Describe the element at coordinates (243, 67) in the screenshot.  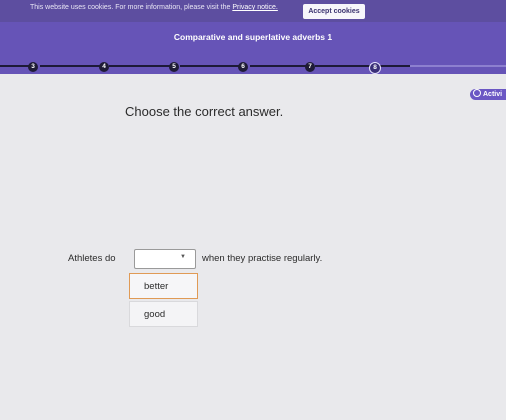
I see `step-6: 6` at that location.